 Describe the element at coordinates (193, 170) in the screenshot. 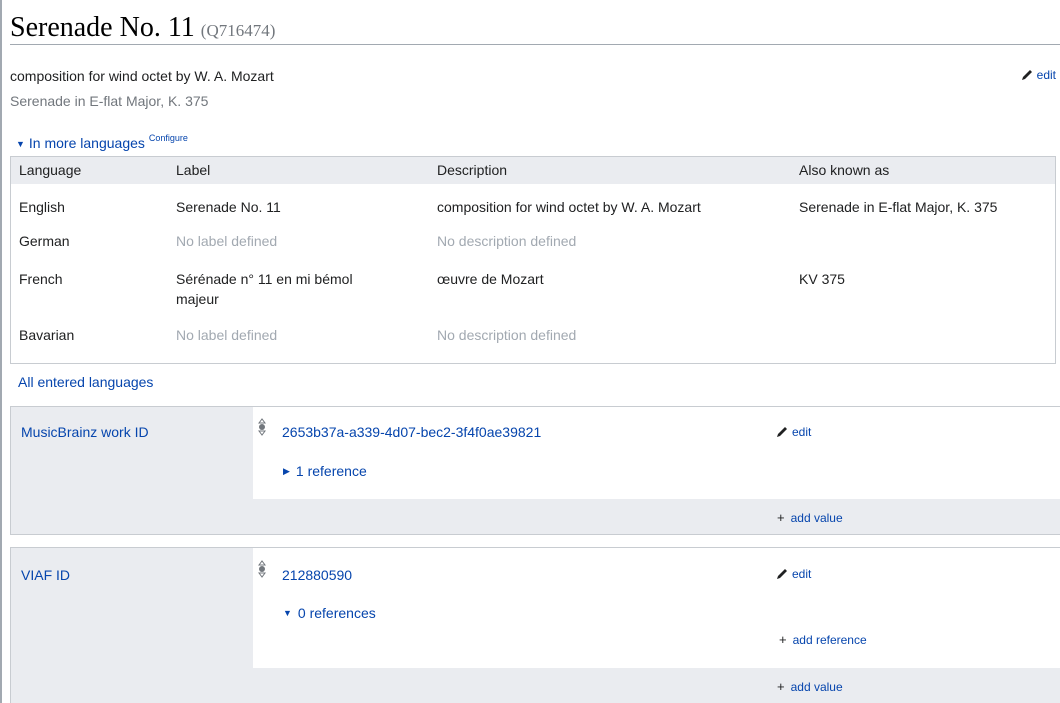

I see `header-label: Label` at that location.